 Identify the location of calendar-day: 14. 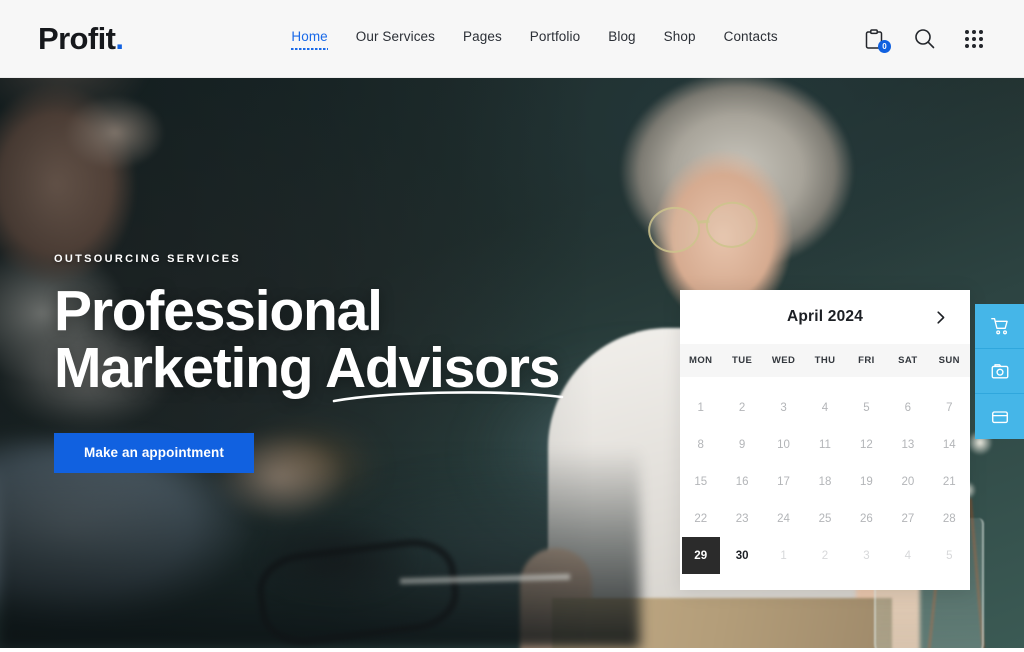
(949, 444).